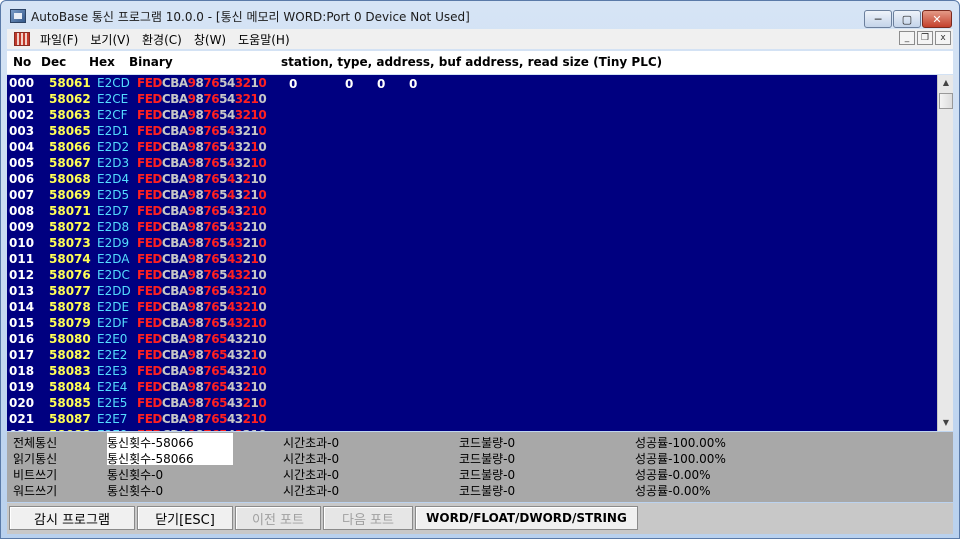 The height and width of the screenshot is (539, 960). I want to click on table-row: 005 58067 E2D3 FEDCBA9876543210, so click(472, 164).